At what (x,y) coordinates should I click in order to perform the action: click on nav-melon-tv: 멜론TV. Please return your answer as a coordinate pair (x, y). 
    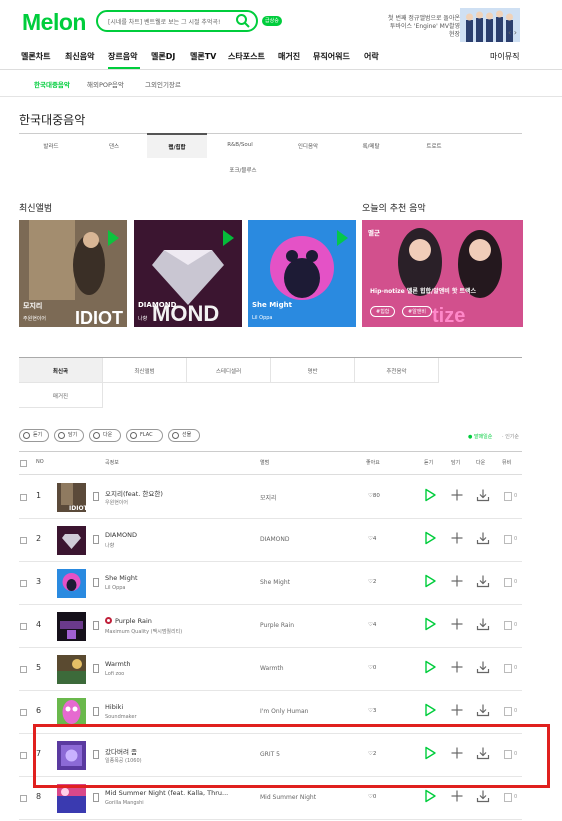
    Looking at the image, I should click on (203, 56).